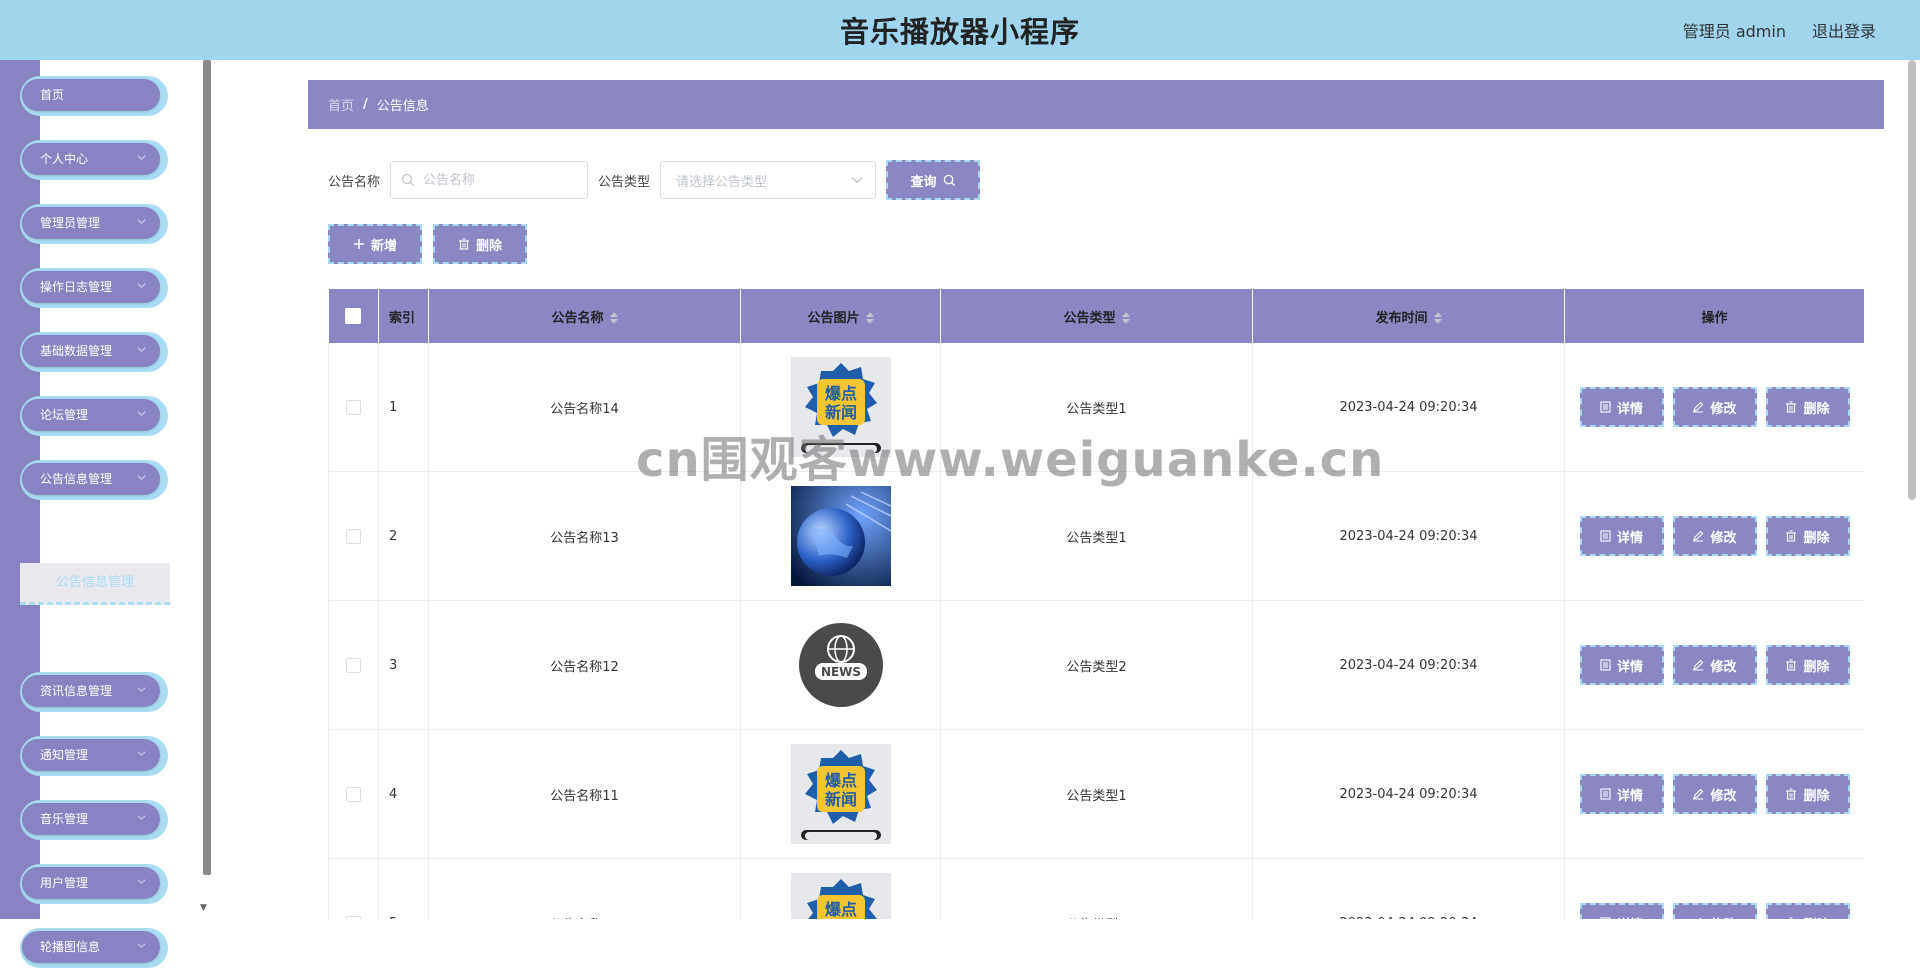 The image size is (1920, 968). Describe the element at coordinates (584, 407) in the screenshot. I see `row-name: 公告名称14` at that location.